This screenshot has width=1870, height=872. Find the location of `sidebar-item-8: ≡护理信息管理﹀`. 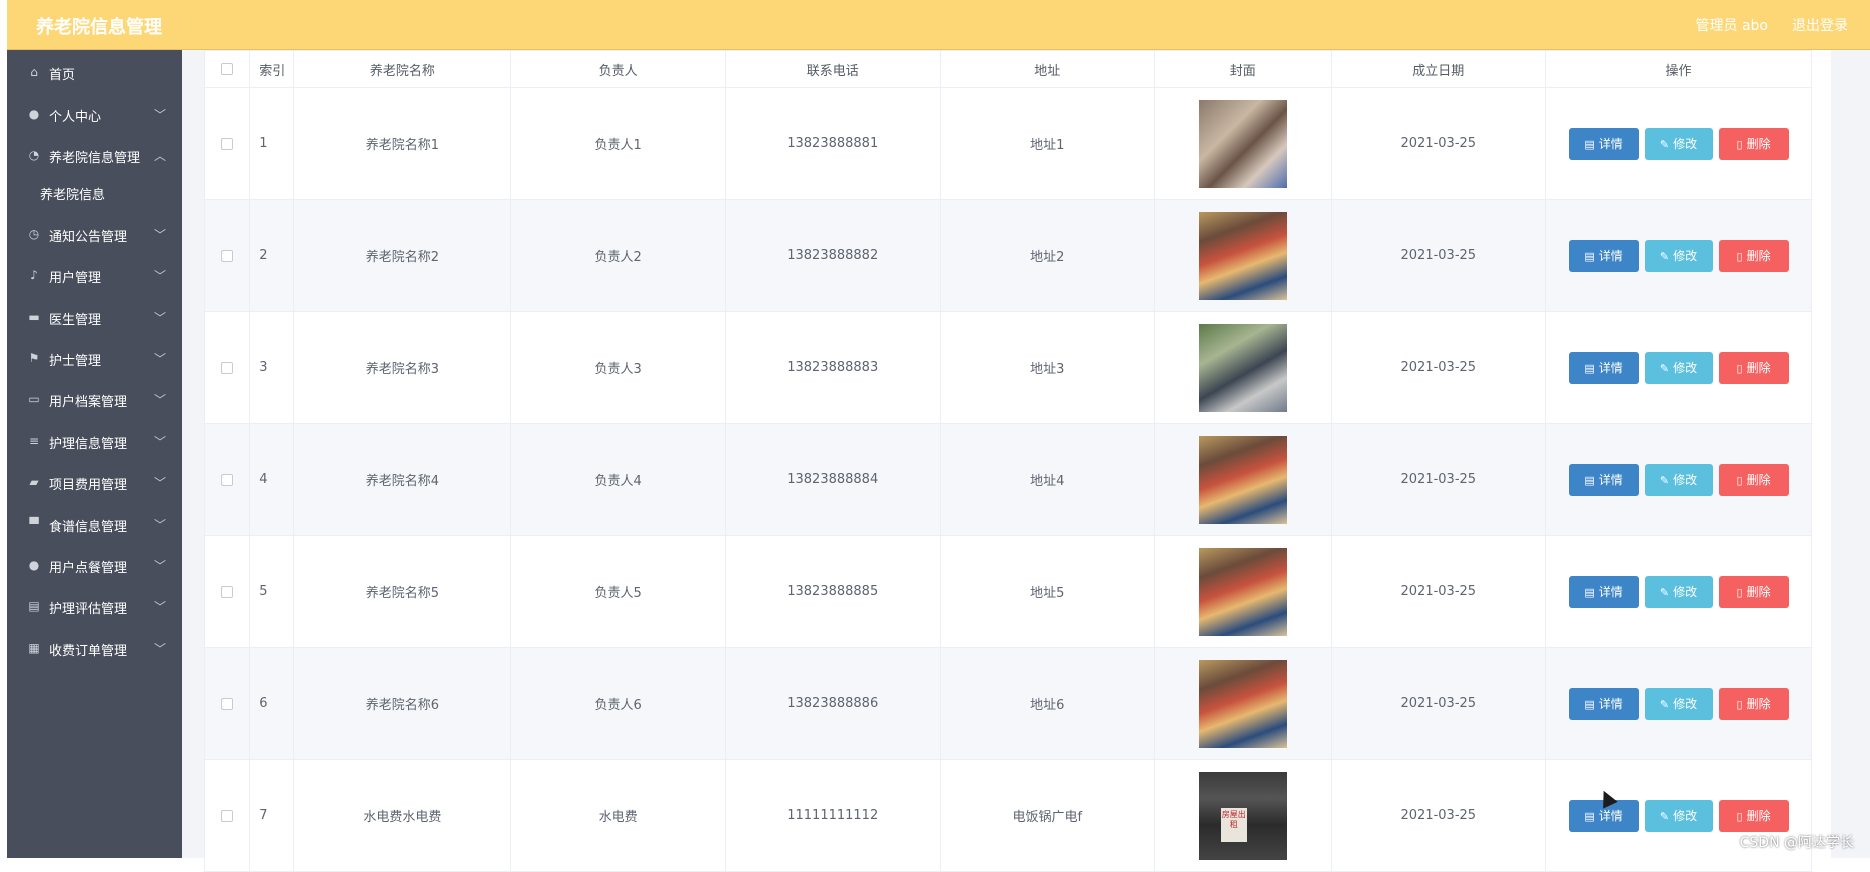

sidebar-item-8: ≡护理信息管理﹀ is located at coordinates (94, 443).